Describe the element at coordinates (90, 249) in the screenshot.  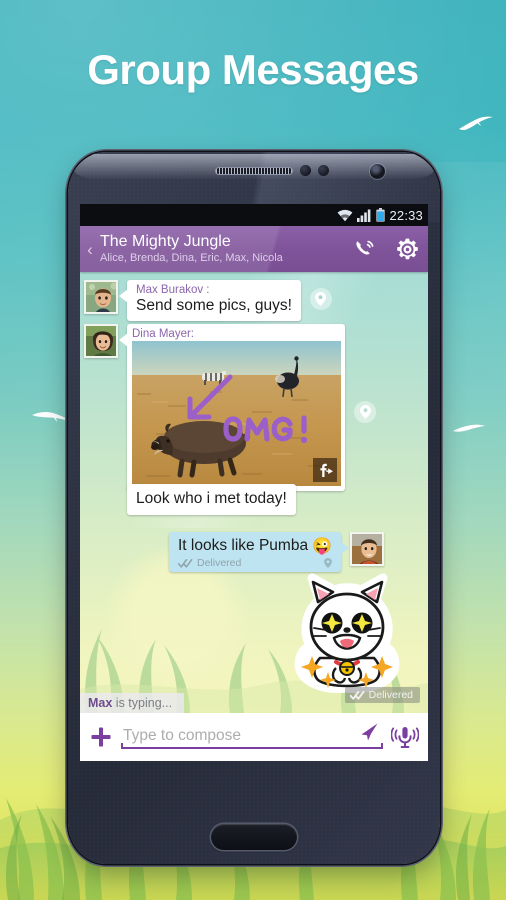
I see `back-button: ‹` at that location.